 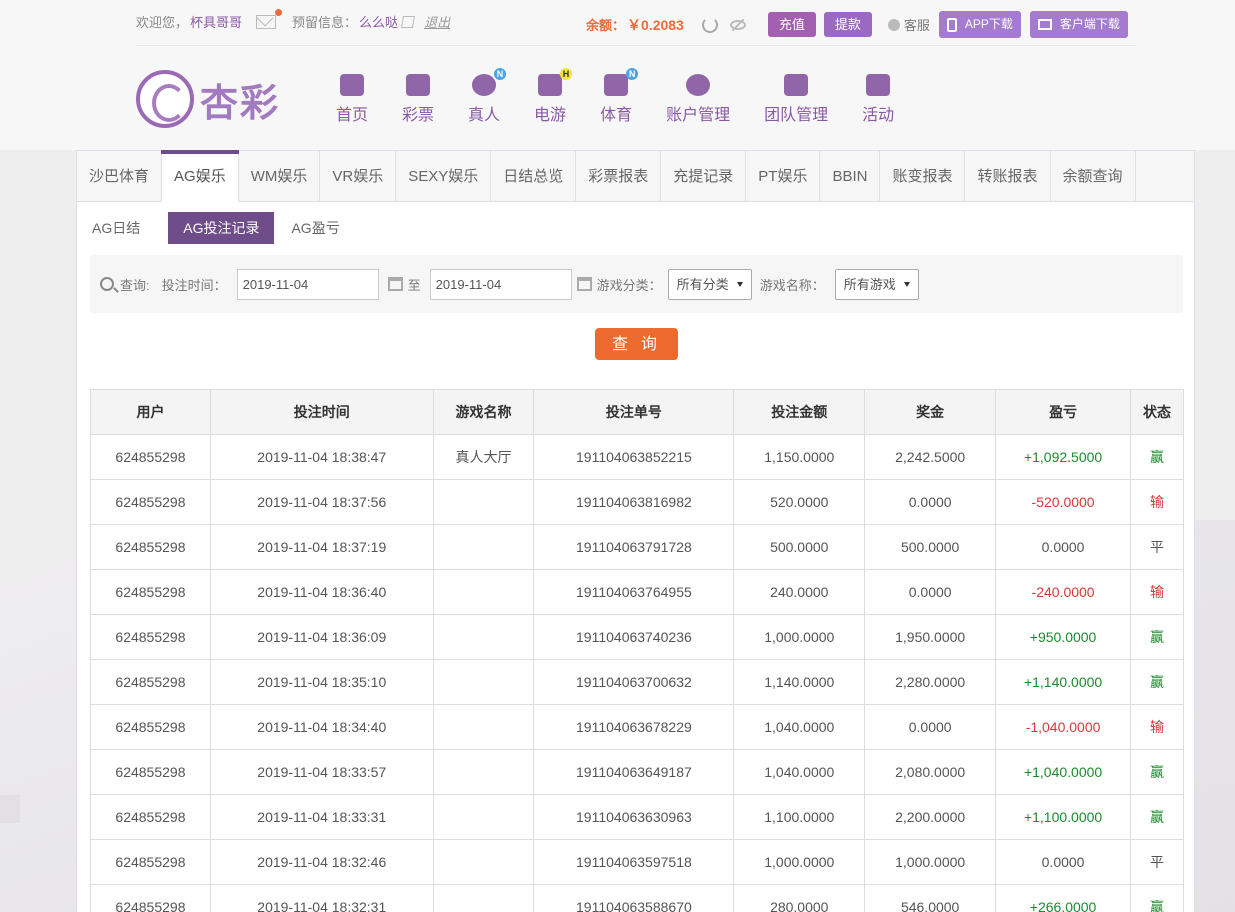 What do you see at coordinates (619, 96) in the screenshot?
I see `nav-item-4: N 体育` at bounding box center [619, 96].